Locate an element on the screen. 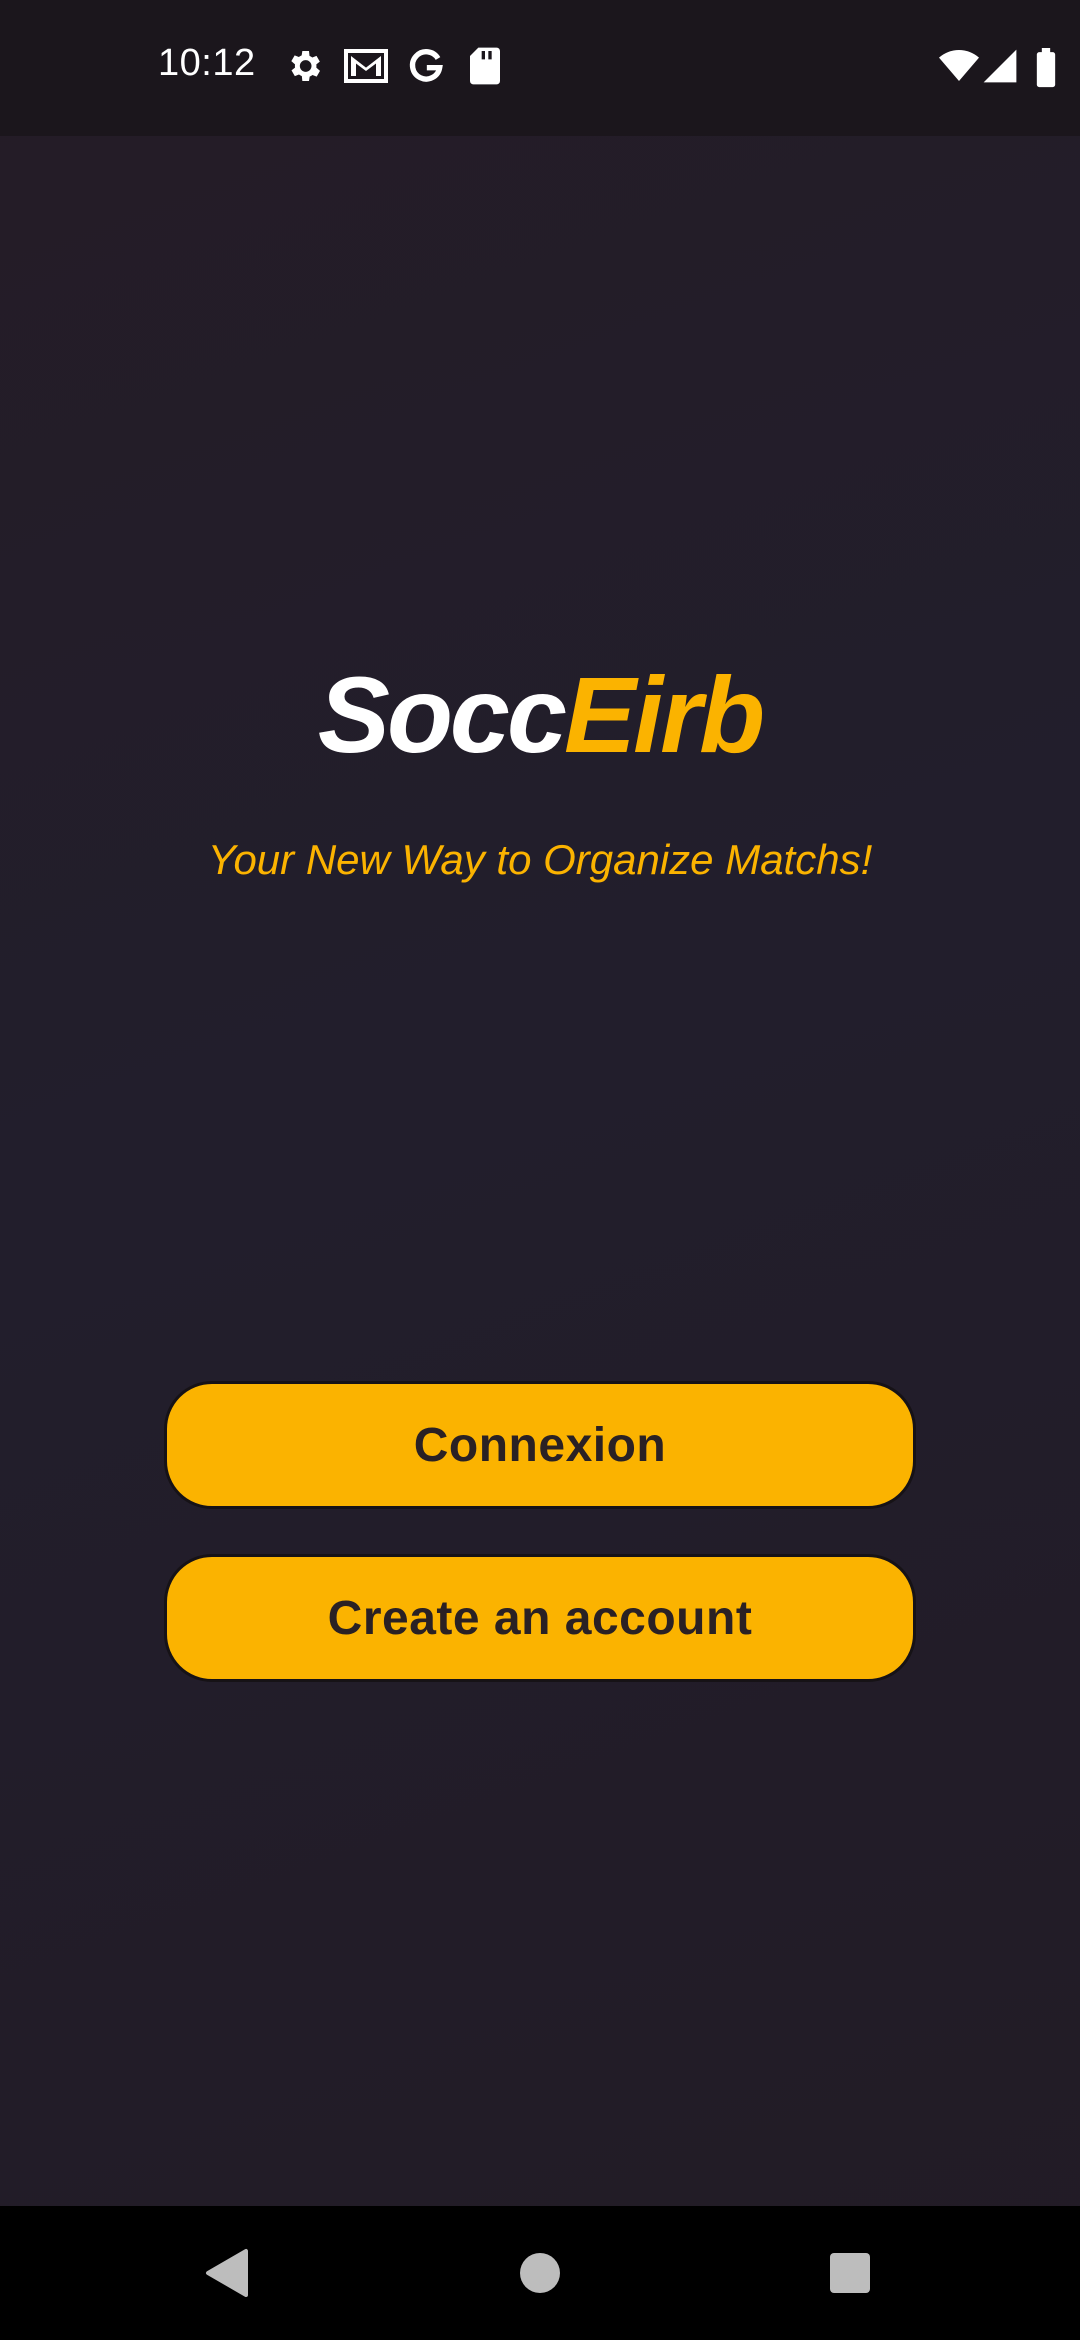  app-title-socc: Socc is located at coordinates (442, 714).